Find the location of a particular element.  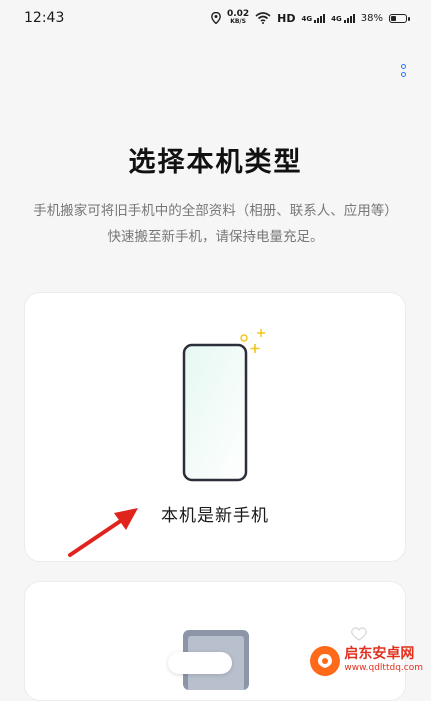

status-icons: 0.02 KB/S HD 4G 4G 38% is located at coordinates (310, 18).